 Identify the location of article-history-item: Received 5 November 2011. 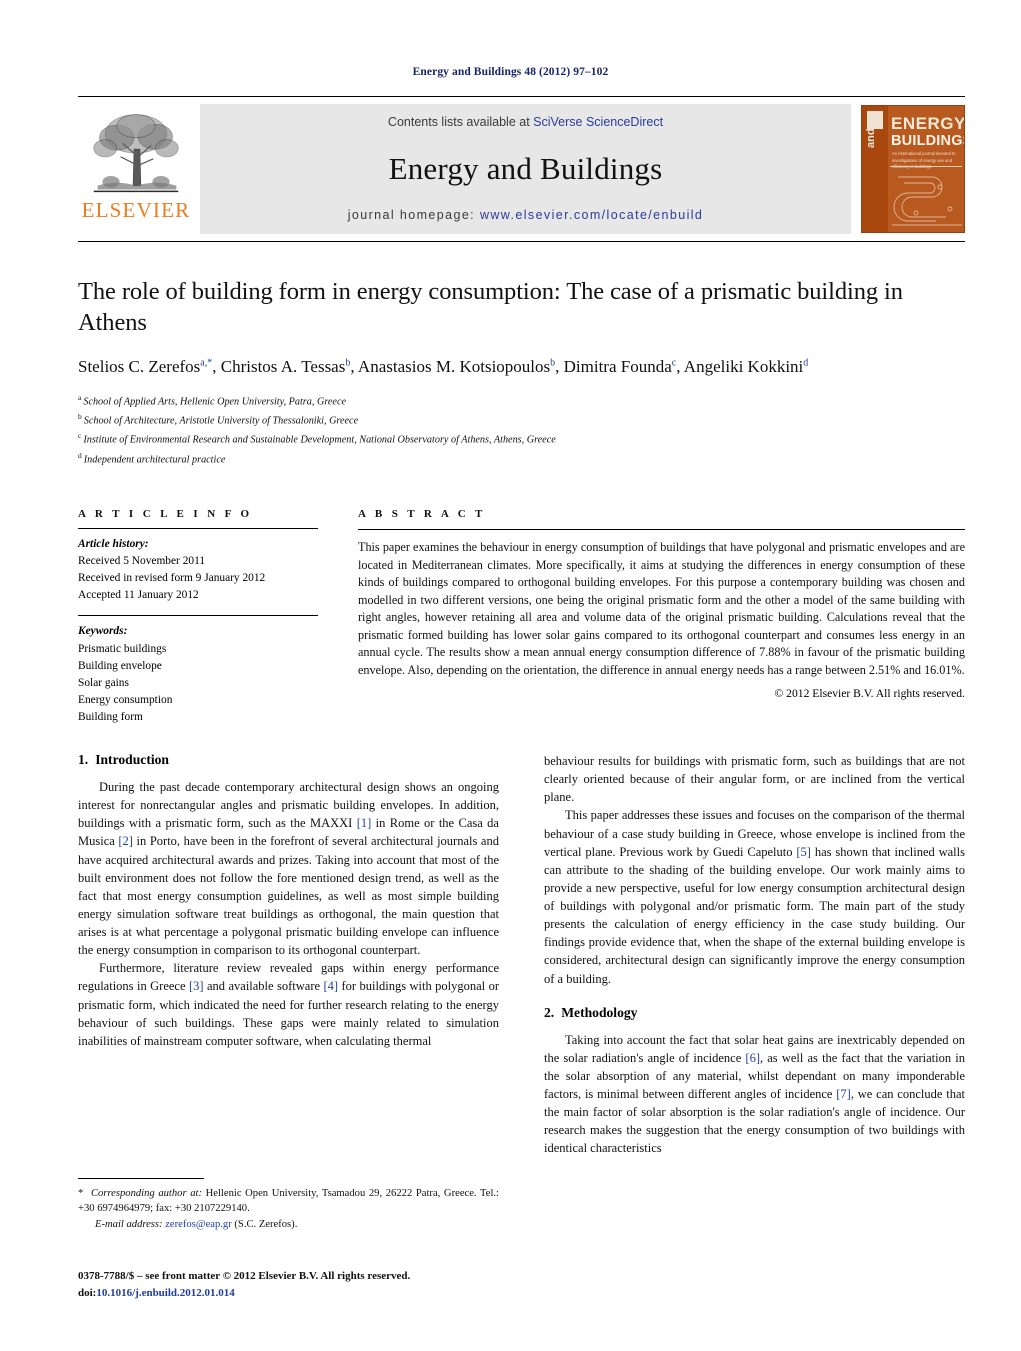
(142, 561).